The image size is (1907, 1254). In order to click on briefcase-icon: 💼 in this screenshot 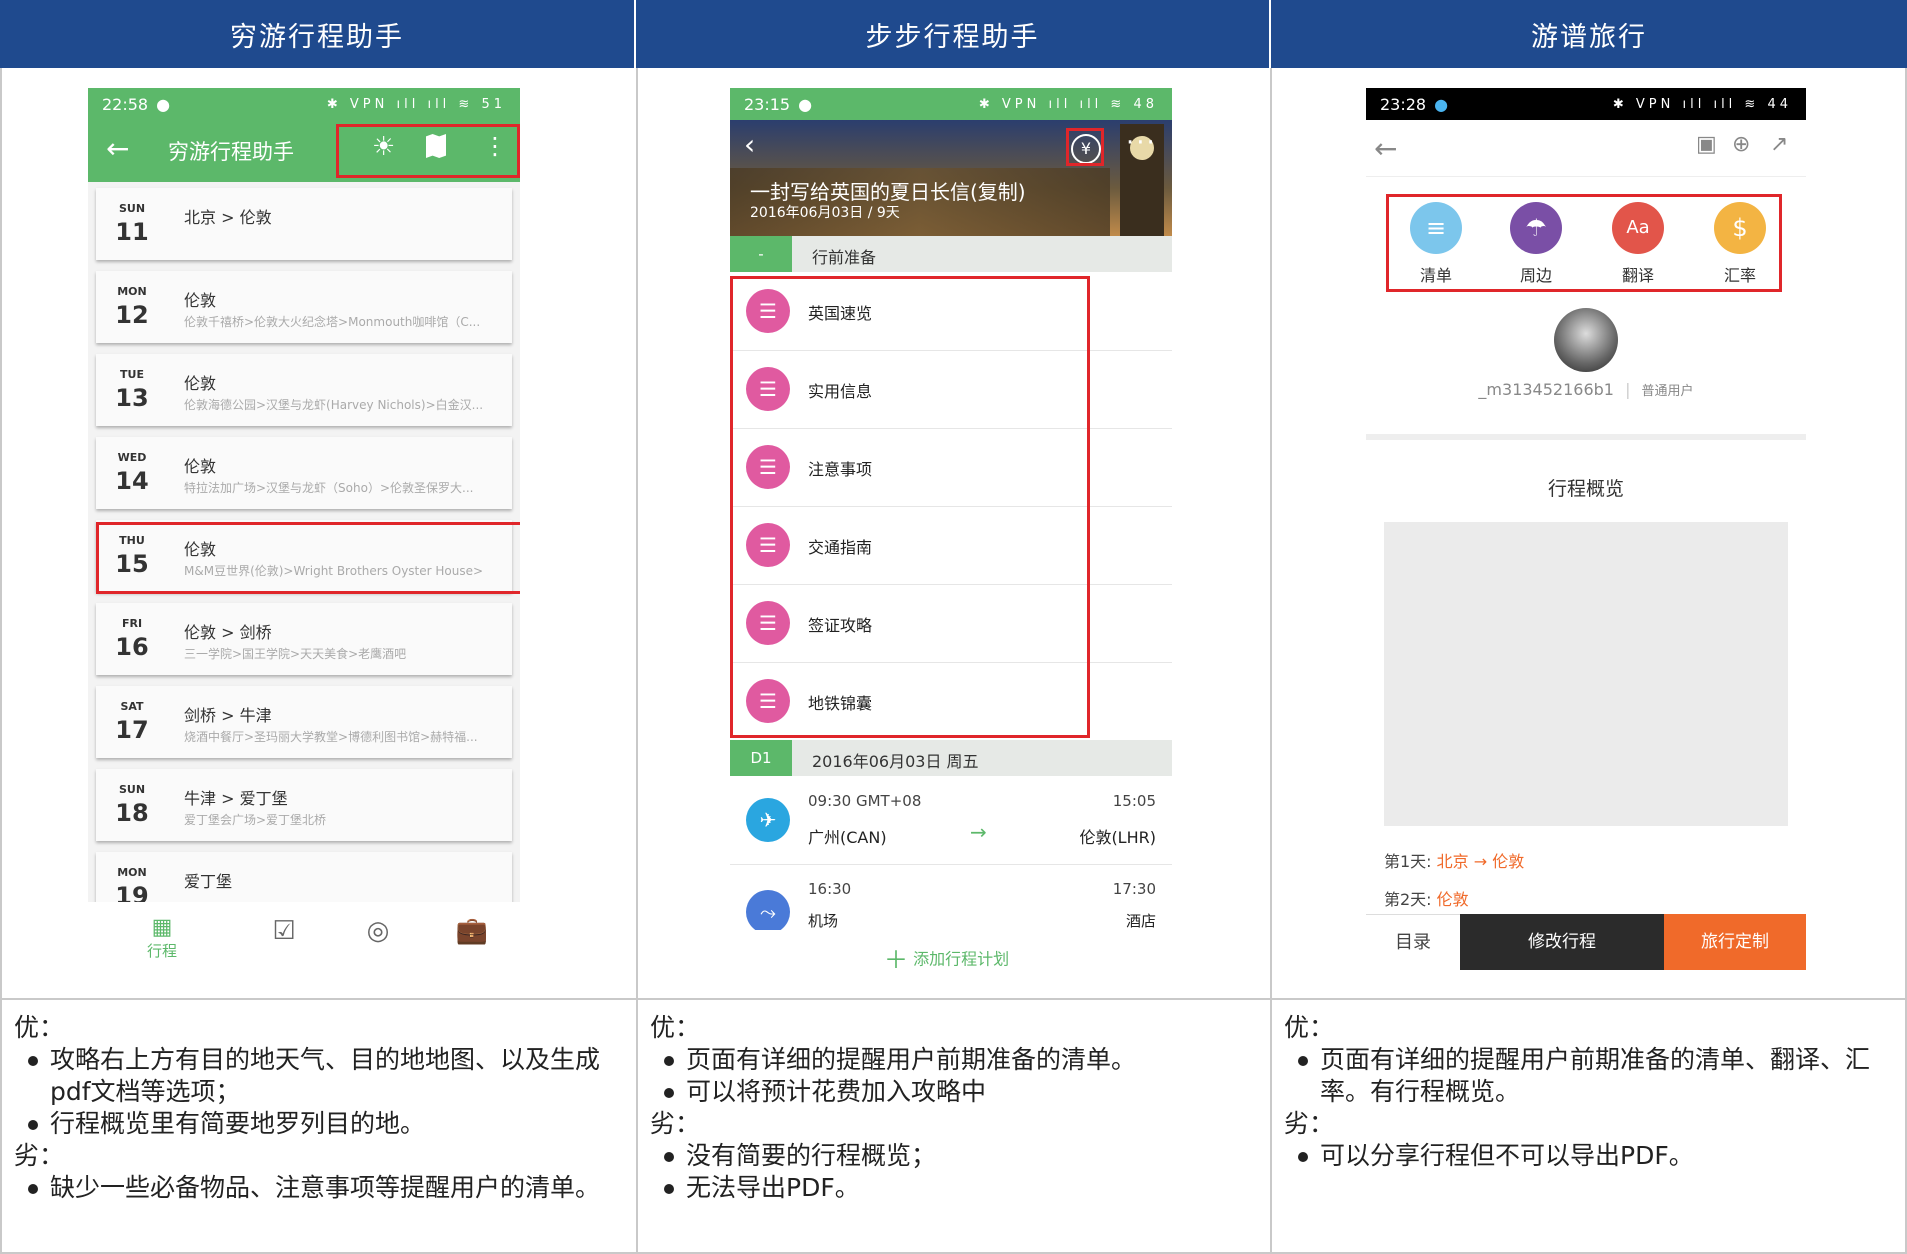, I will do `click(472, 931)`.